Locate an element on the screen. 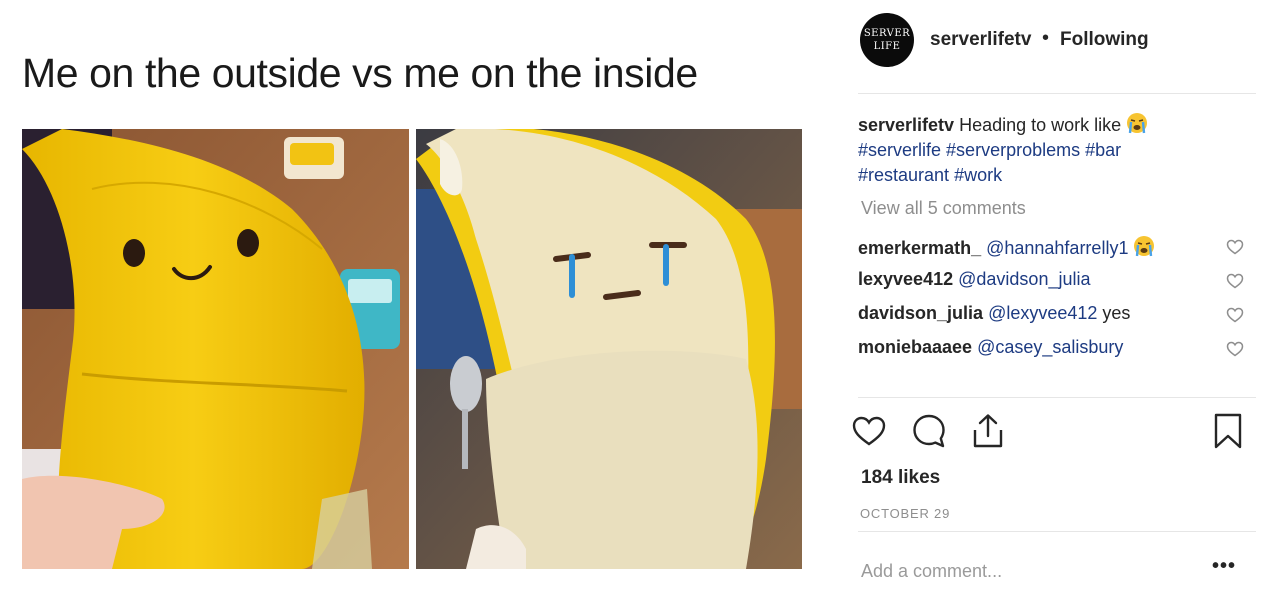 The image size is (1280, 592). add-comment-input is located at coordinates (1031, 571).